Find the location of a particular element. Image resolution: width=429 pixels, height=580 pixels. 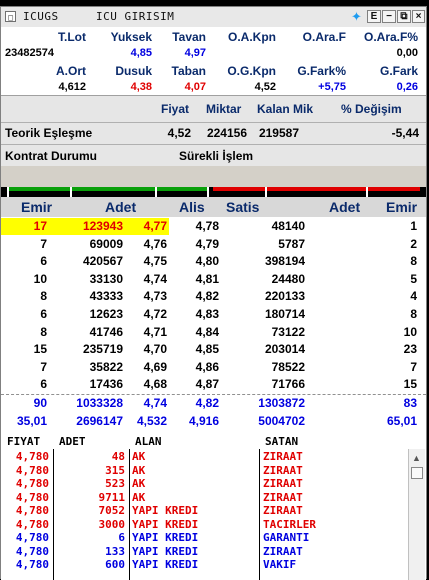

emir-sell-cell: 15 is located at coordinates (397, 384).